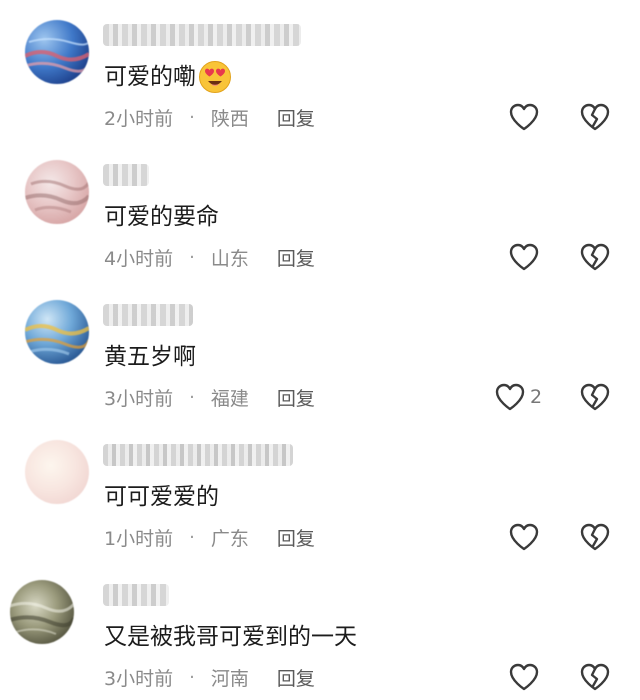 The height and width of the screenshot is (700, 640). I want to click on comment-time: 4小时前, so click(139, 259).